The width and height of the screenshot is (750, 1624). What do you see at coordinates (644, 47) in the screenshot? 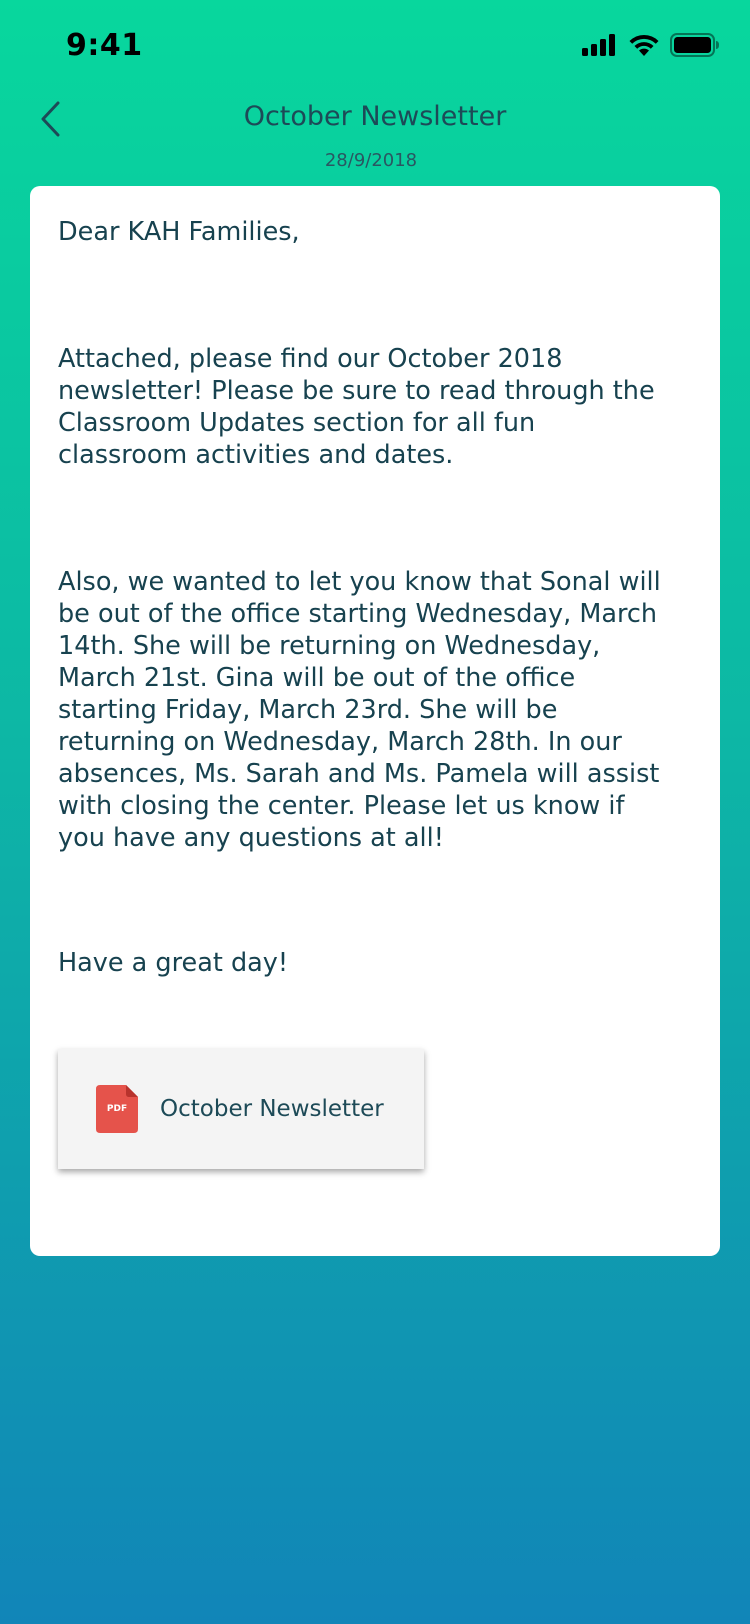
I see `wifi-icon` at bounding box center [644, 47].